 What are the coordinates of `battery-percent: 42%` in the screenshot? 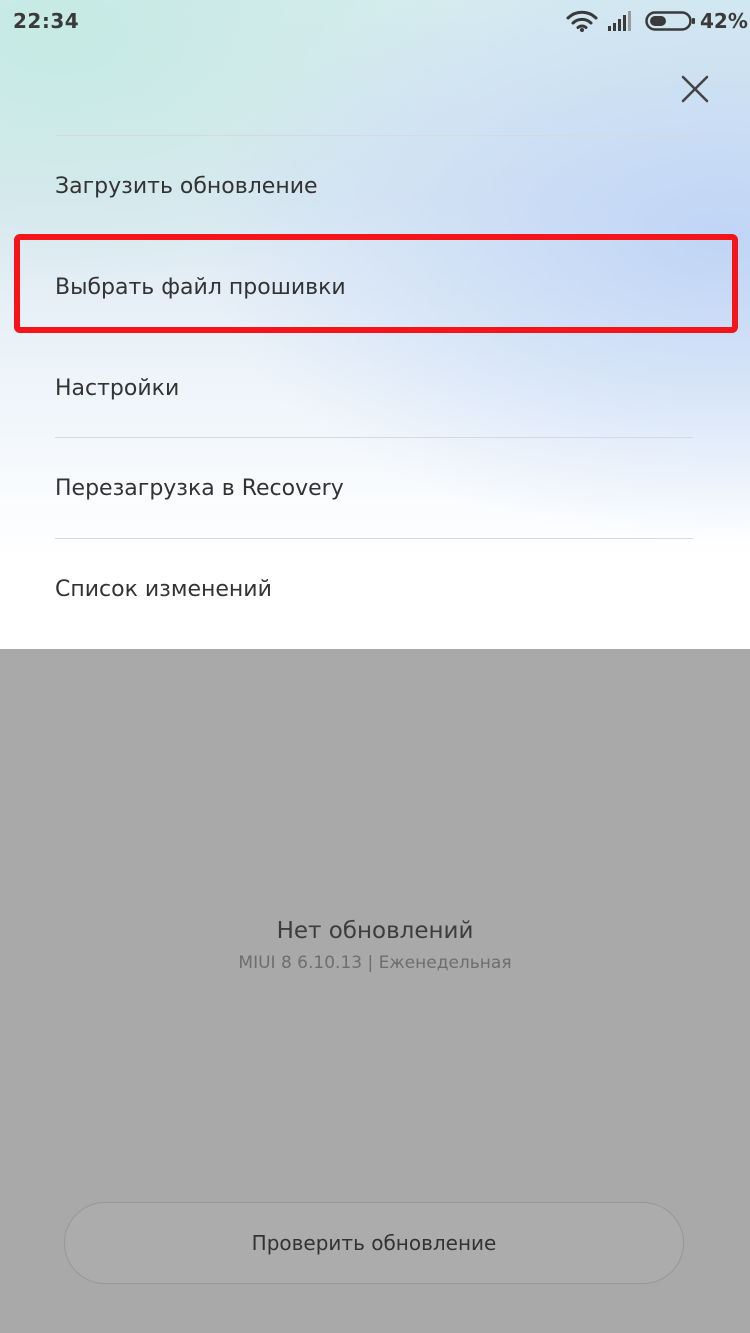 It's located at (724, 21).